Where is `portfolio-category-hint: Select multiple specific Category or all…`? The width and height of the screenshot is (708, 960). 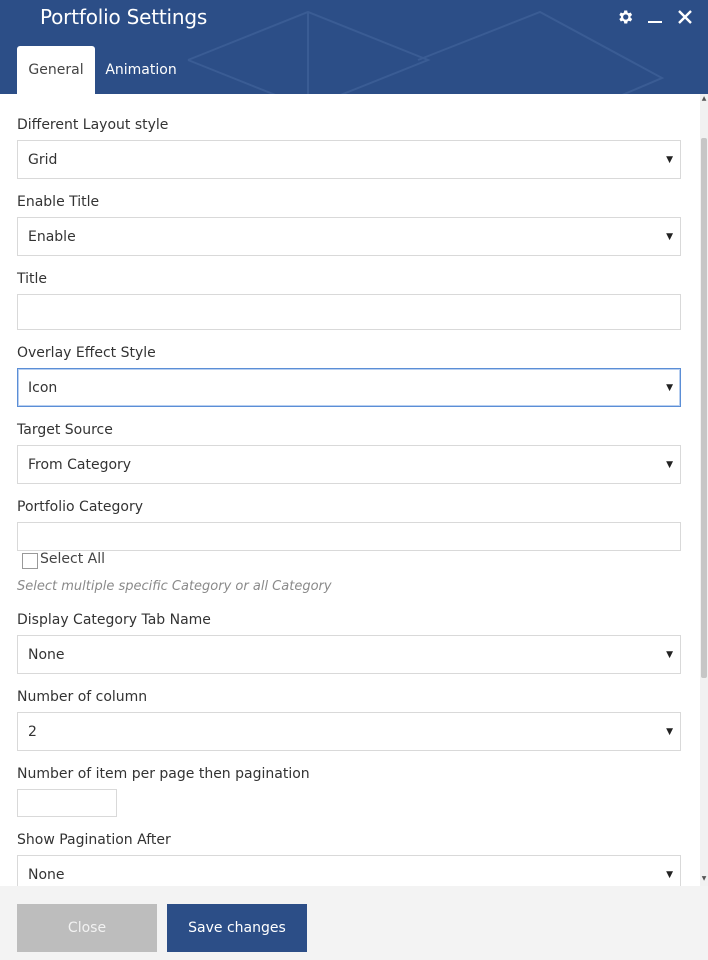 portfolio-category-hint: Select multiple specific Category or all… is located at coordinates (174, 586).